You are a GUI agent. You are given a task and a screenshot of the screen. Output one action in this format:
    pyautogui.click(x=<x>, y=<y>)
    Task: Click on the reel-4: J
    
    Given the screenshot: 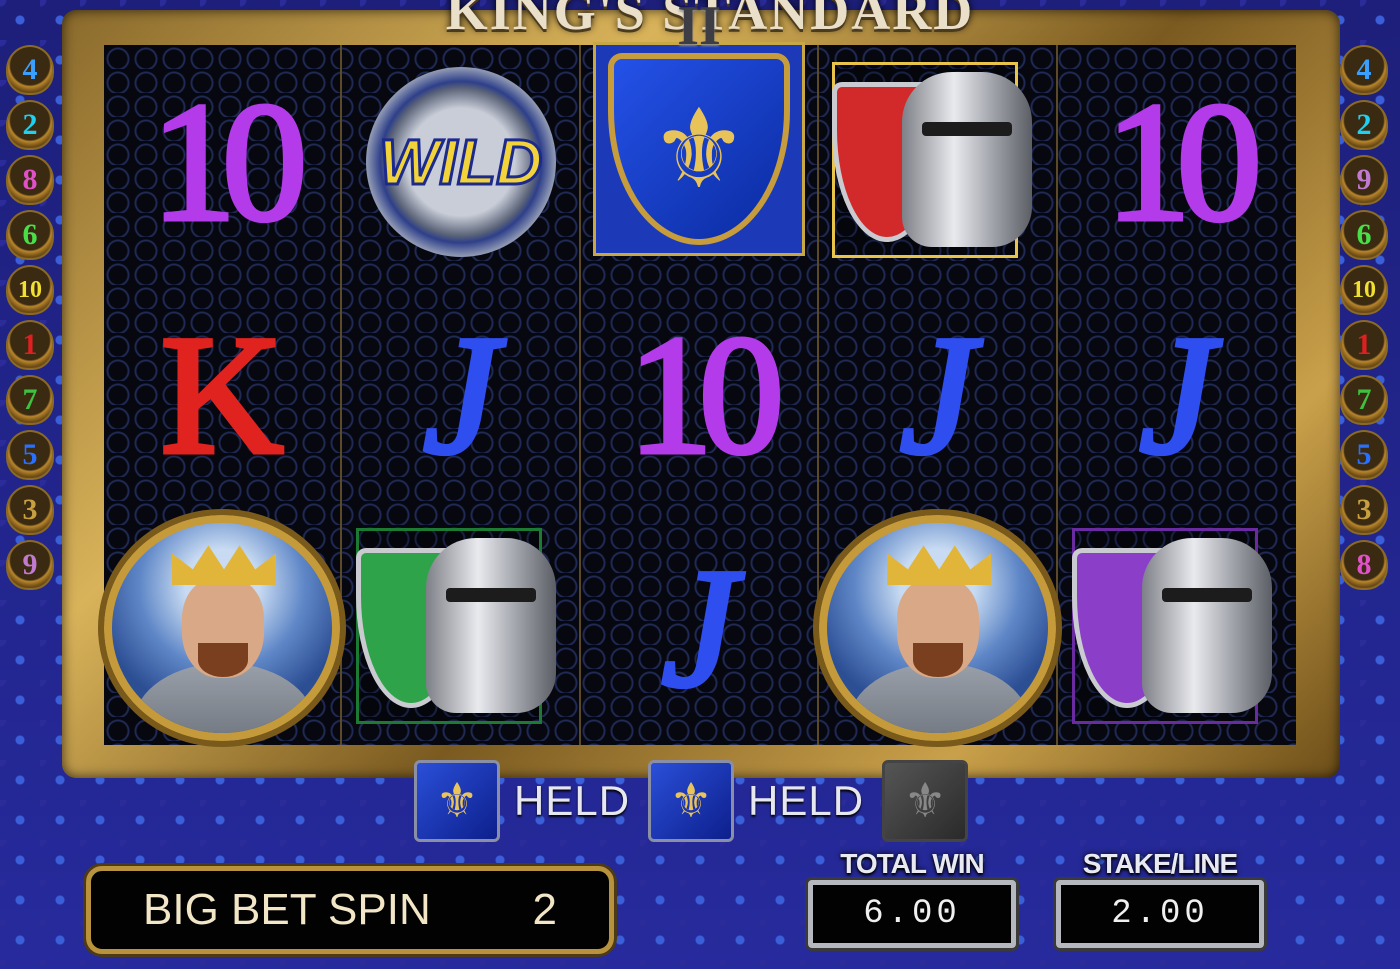 What is the action you would take?
    pyautogui.click(x=938, y=395)
    